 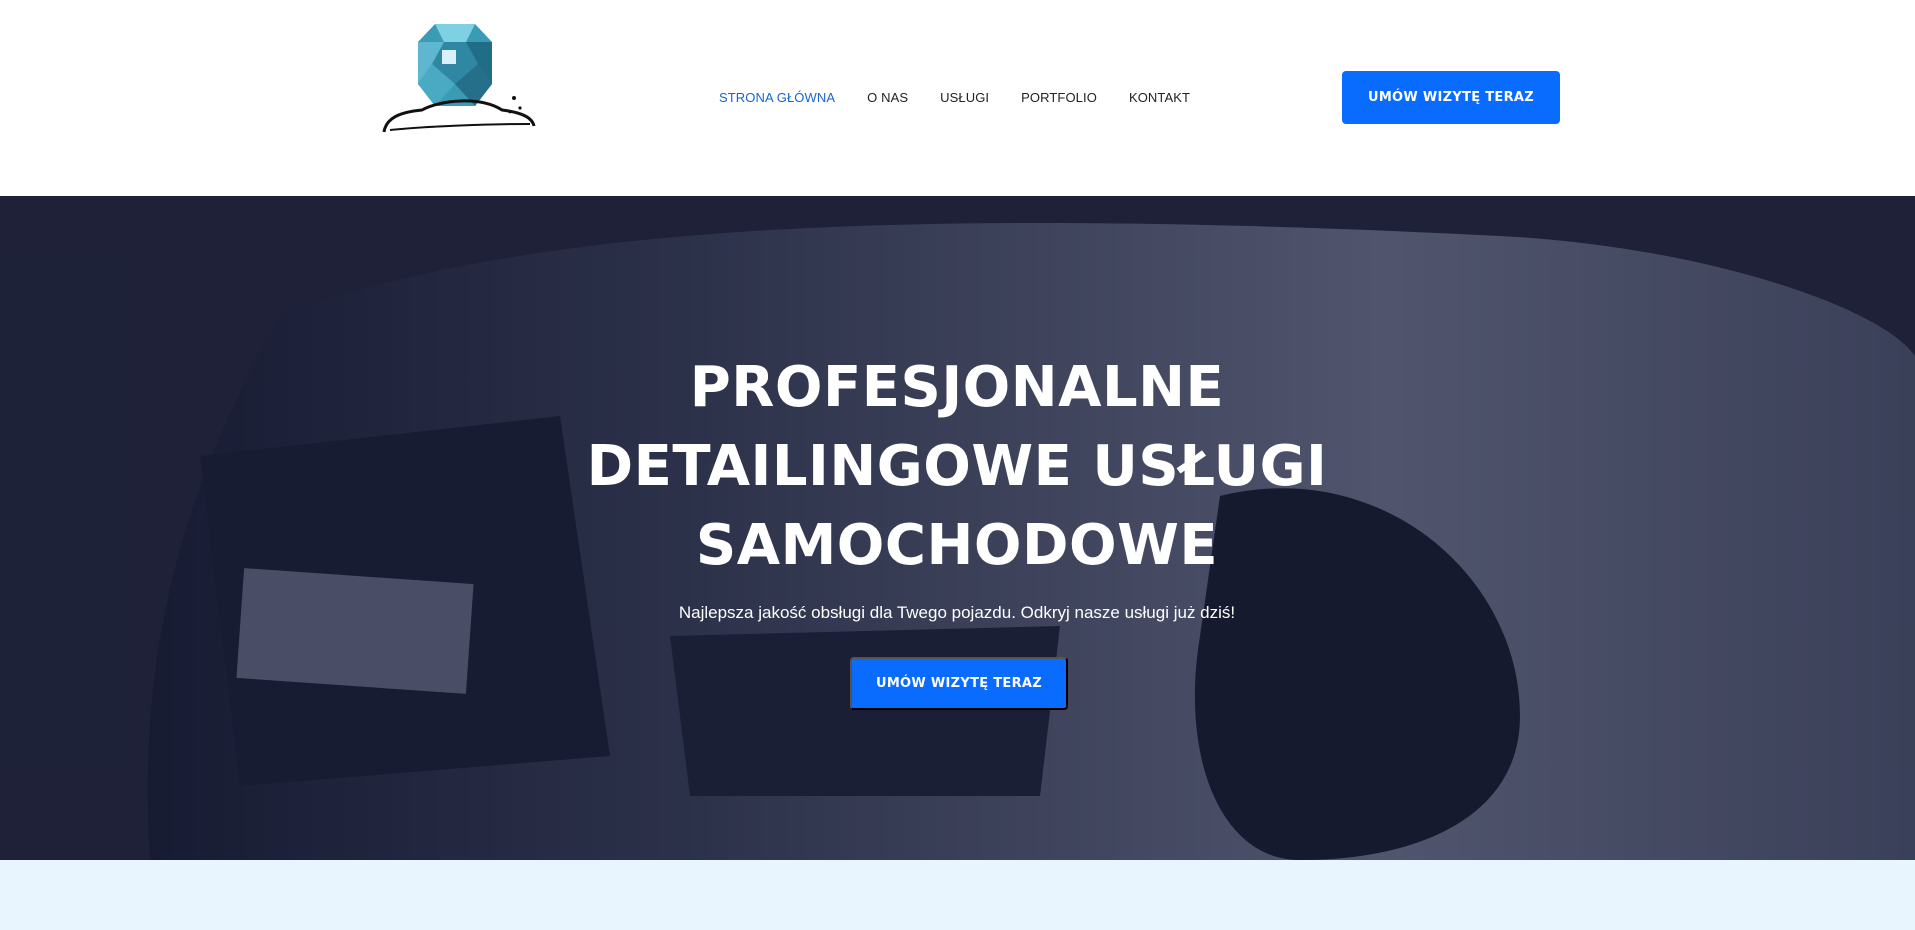 I want to click on book-appointment-header-button: UMÓW WIZYTĘ TERAZ, so click(x=1451, y=97).